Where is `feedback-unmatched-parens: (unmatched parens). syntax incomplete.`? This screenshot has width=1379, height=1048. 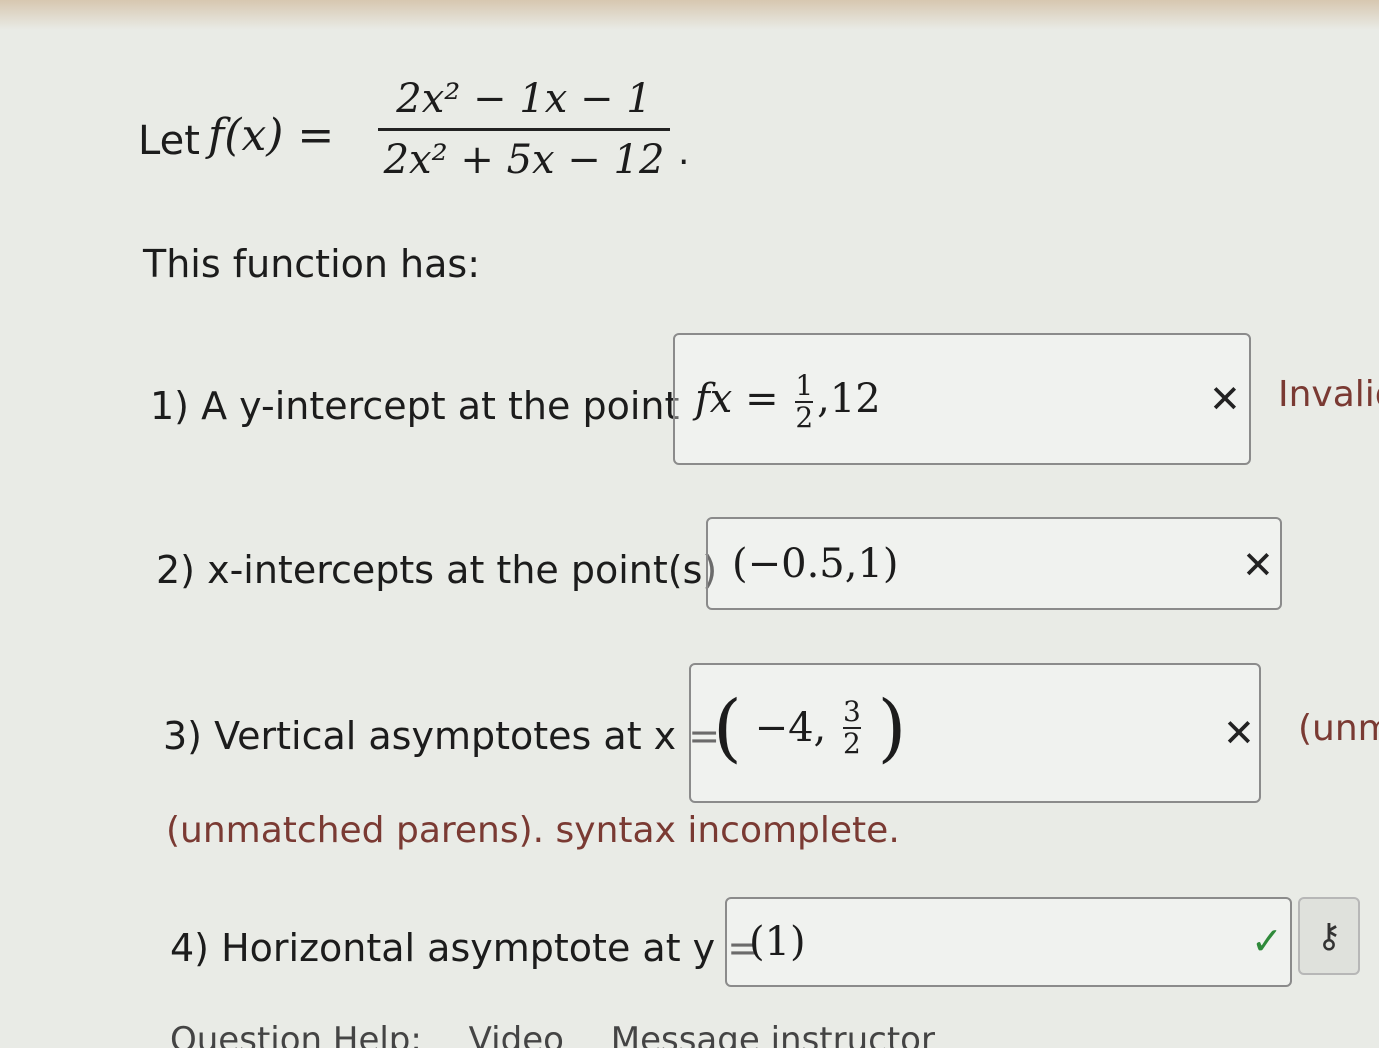
feedback-unmatched-parens: (unmatched parens). syntax incomplete. is located at coordinates (533, 830).